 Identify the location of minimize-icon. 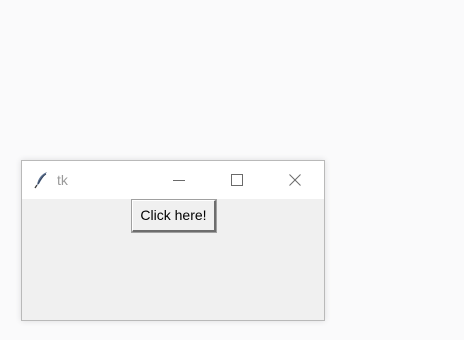
(179, 180).